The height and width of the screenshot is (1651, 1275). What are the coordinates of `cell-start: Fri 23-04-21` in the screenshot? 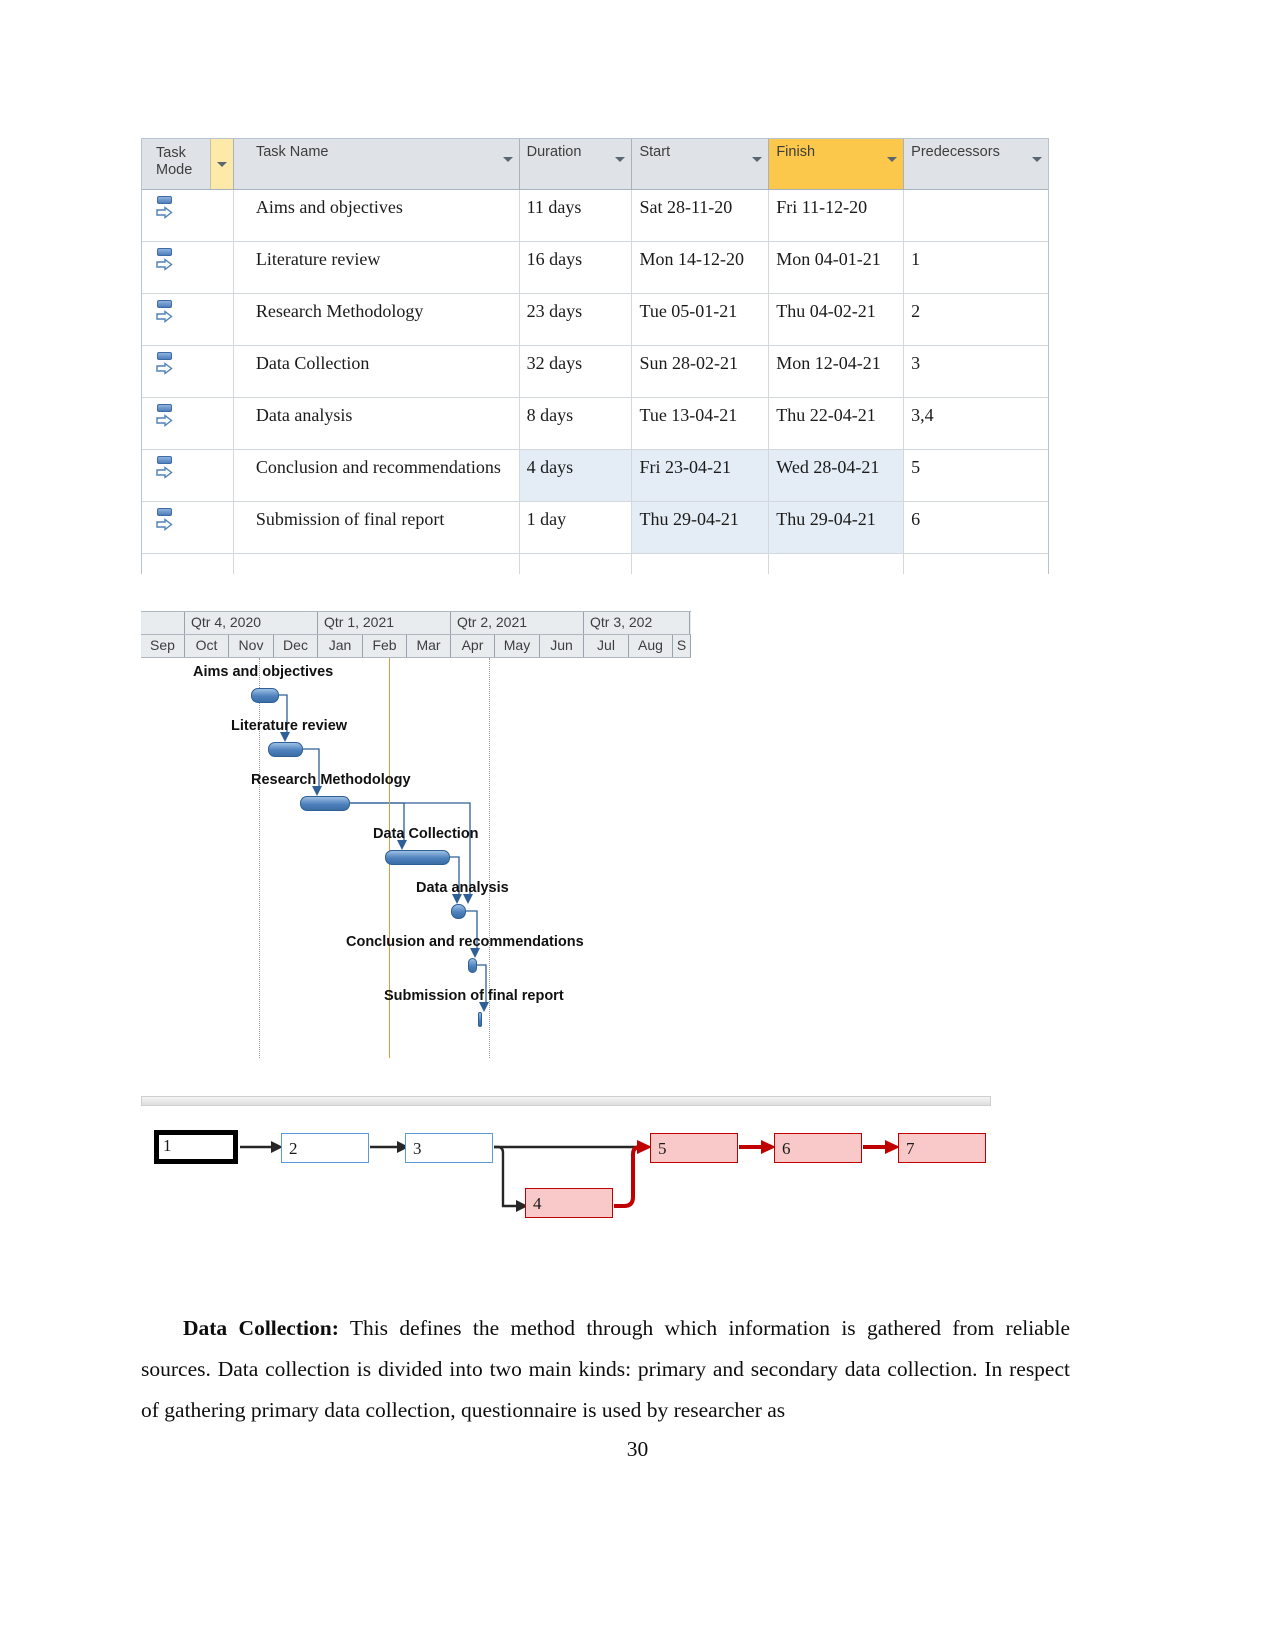 It's located at (701, 475).